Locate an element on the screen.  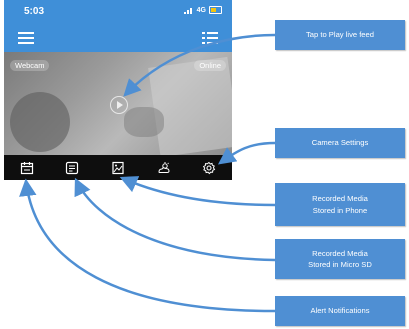
bottom-tab-bar is located at coordinates (118, 167).